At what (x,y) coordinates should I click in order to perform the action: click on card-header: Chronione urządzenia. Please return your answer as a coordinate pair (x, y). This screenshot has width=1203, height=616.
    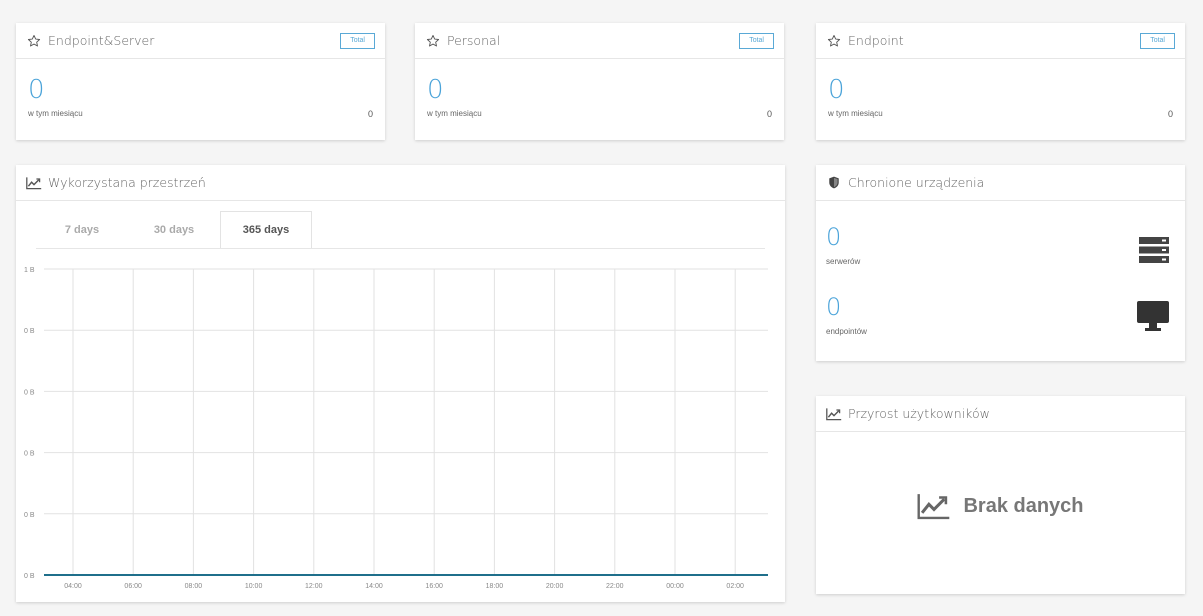
    Looking at the image, I should click on (1000, 183).